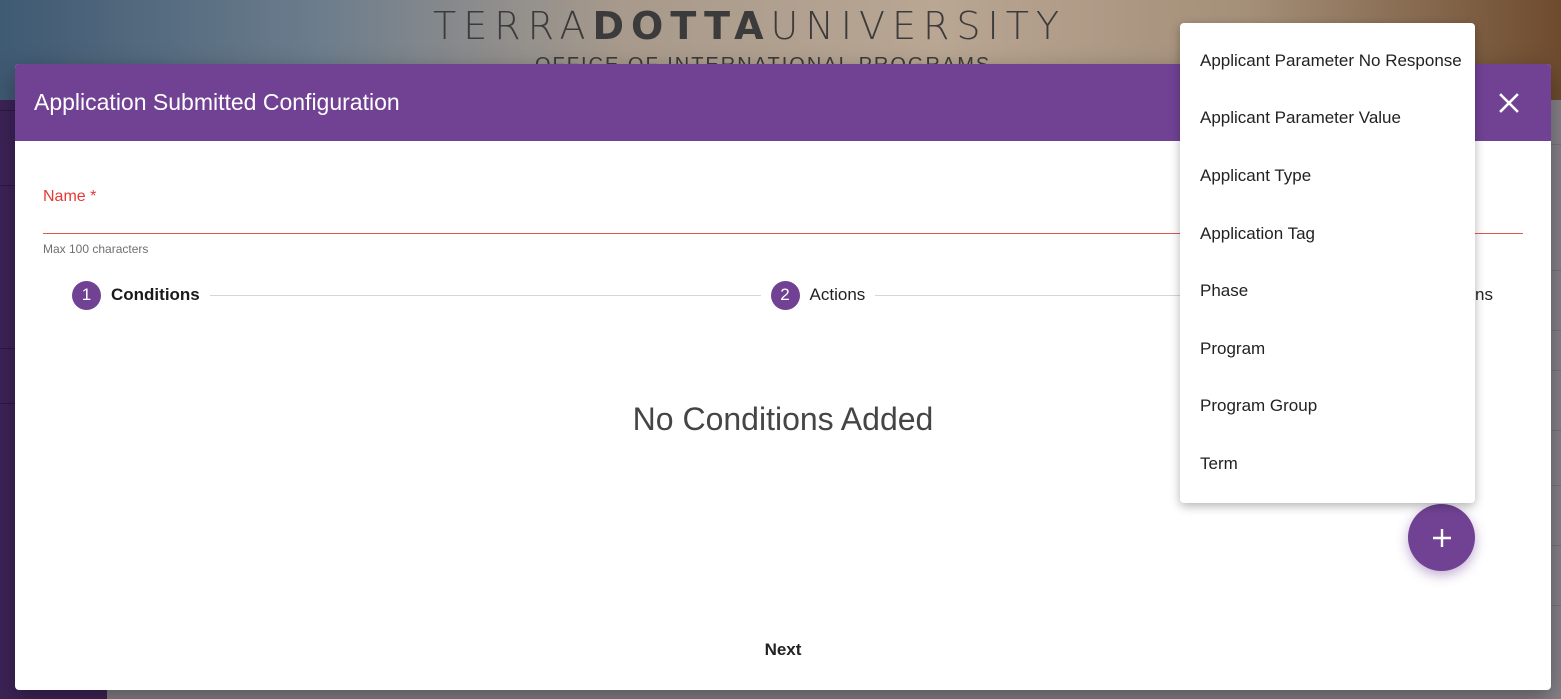 The width and height of the screenshot is (1561, 699). Describe the element at coordinates (1327, 119) in the screenshot. I see `menu-item-applicant-parameter-value: Applicant Parameter Value` at that location.